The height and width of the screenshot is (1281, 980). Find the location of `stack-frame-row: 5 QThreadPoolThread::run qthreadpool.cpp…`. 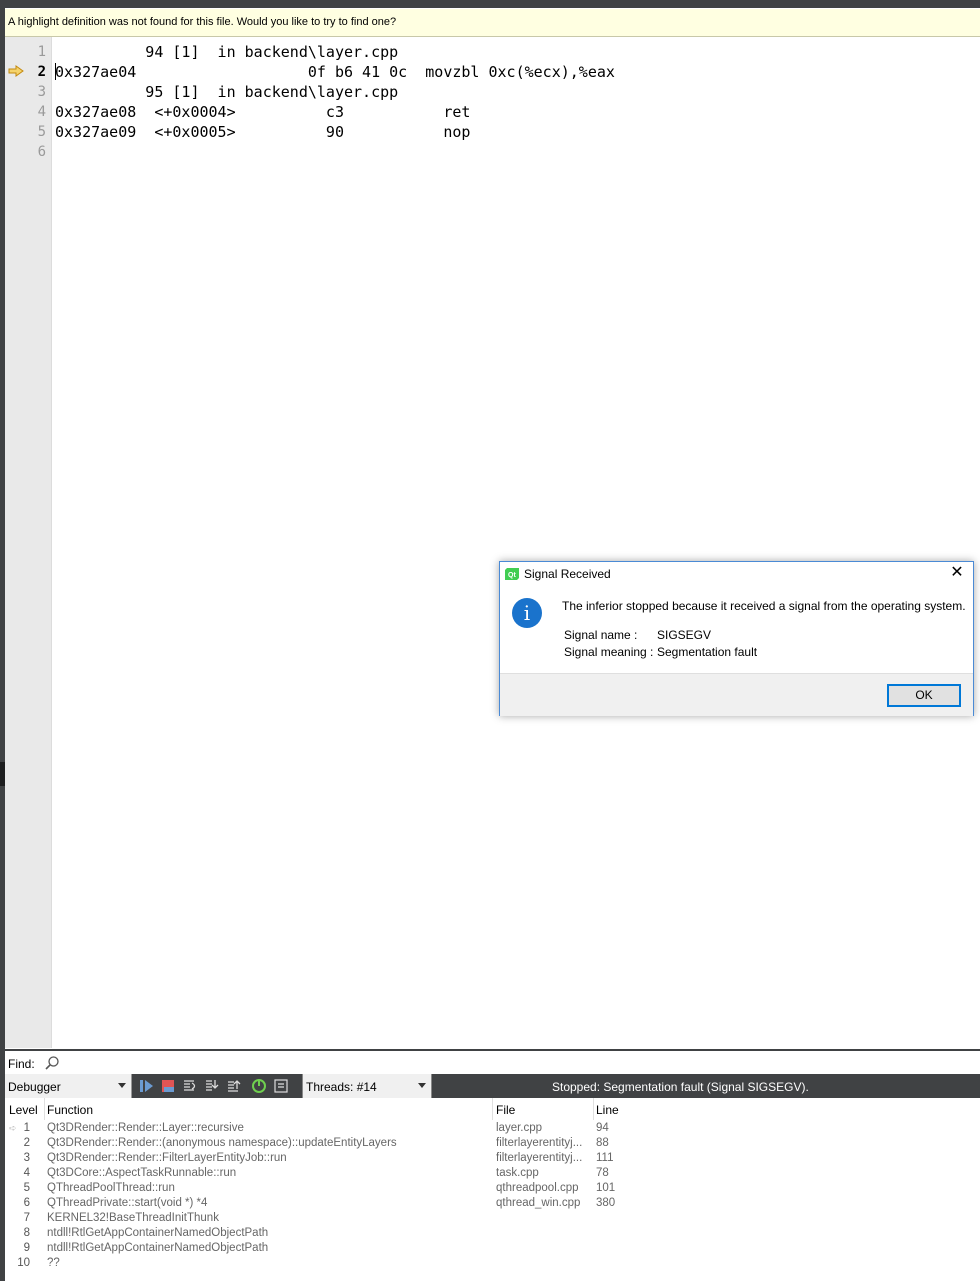

stack-frame-row: 5 QThreadPoolThread::run qthreadpool.cpp… is located at coordinates (492, 1188).